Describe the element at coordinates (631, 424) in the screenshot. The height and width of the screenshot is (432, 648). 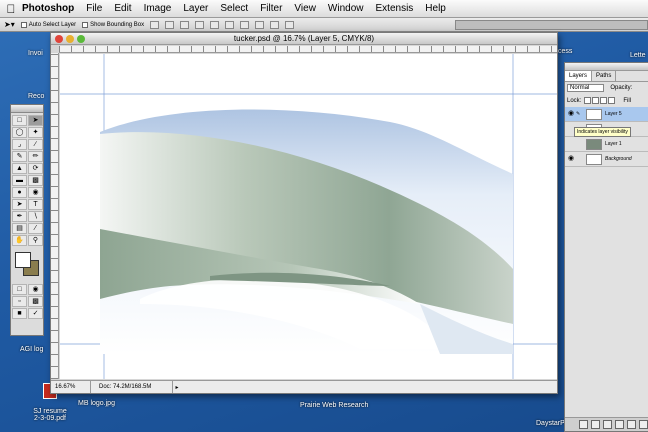
I see `new-layer-icon` at that location.